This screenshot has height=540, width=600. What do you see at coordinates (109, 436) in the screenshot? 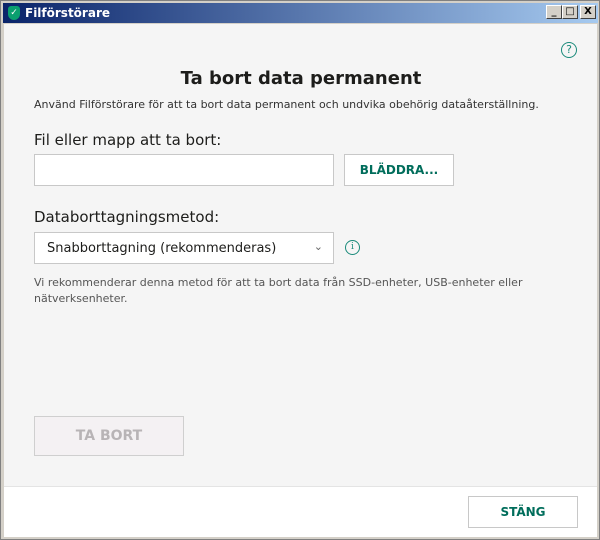
I see `delete-button: TA BORT` at bounding box center [109, 436].